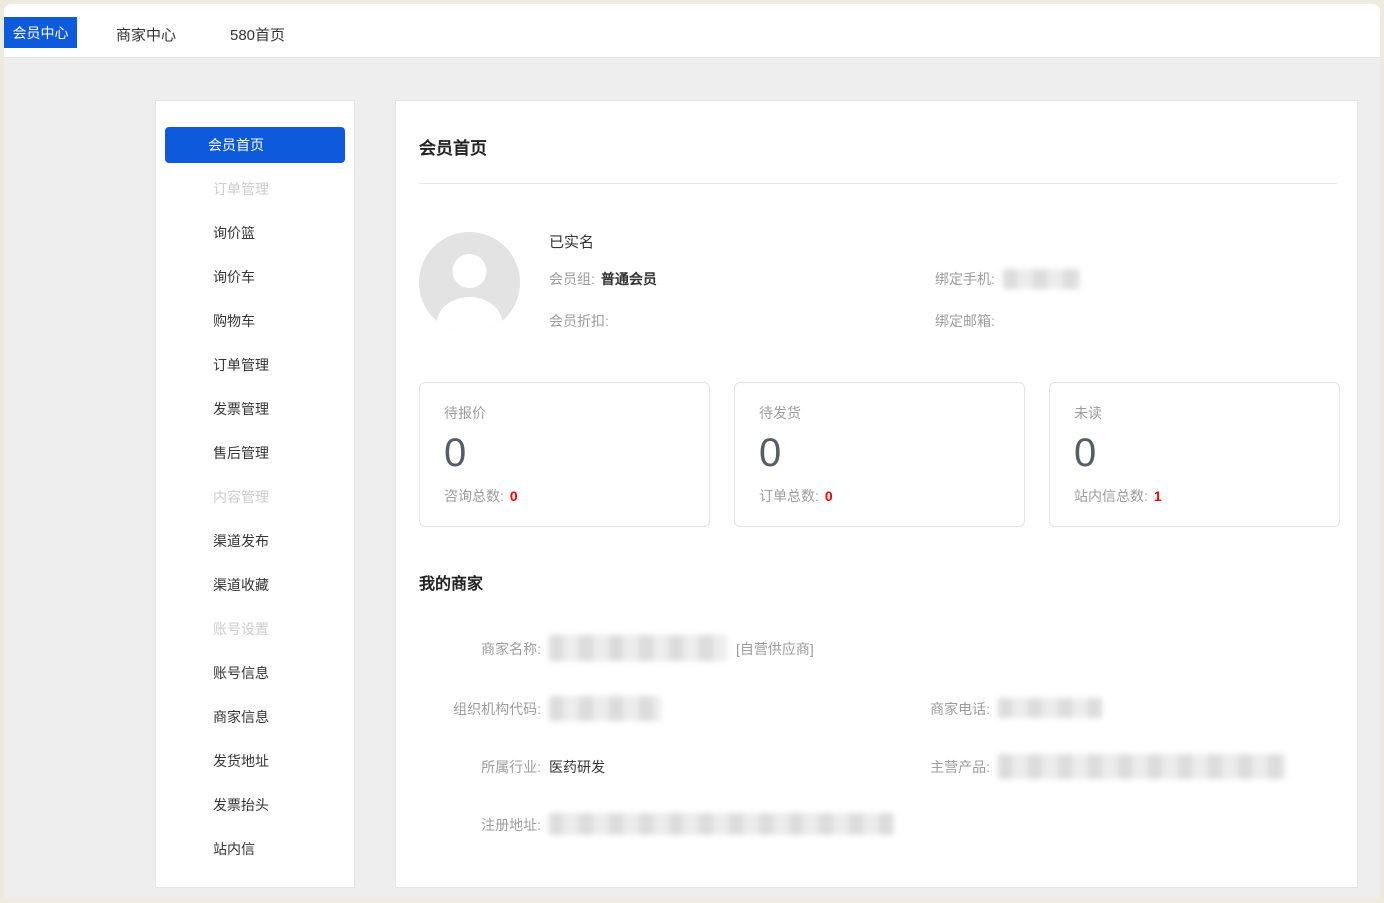 This screenshot has width=1384, height=903. I want to click on sidebar-item-inquiry-basket: 询价篮, so click(255, 233).